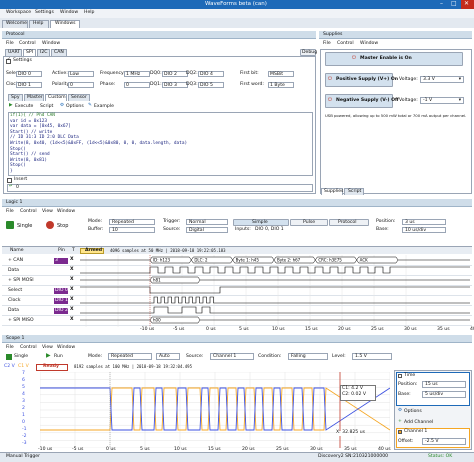 The width and height of the screenshot is (474, 462). What do you see at coordinates (10, 44) in the screenshot?
I see `protocol-menu-file: File` at bounding box center [10, 44].